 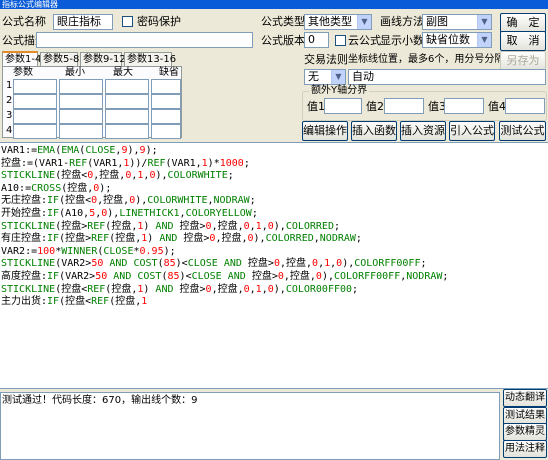 I want to click on code-line: 主力出货:IF(控盘<REF(控盘,1, so click(x=74, y=302).